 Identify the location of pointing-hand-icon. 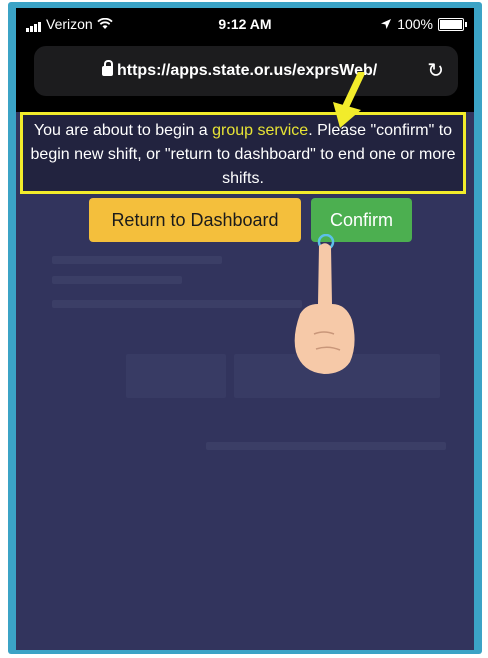
(324, 304).